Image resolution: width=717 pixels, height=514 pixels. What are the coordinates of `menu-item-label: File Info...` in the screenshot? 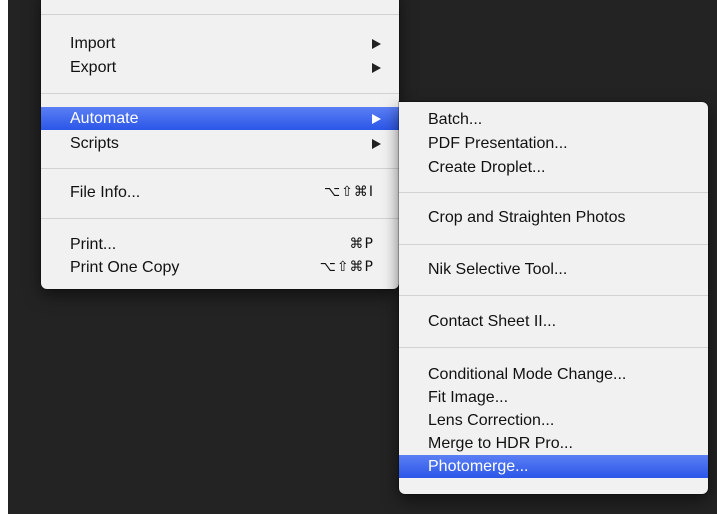 It's located at (105, 192).